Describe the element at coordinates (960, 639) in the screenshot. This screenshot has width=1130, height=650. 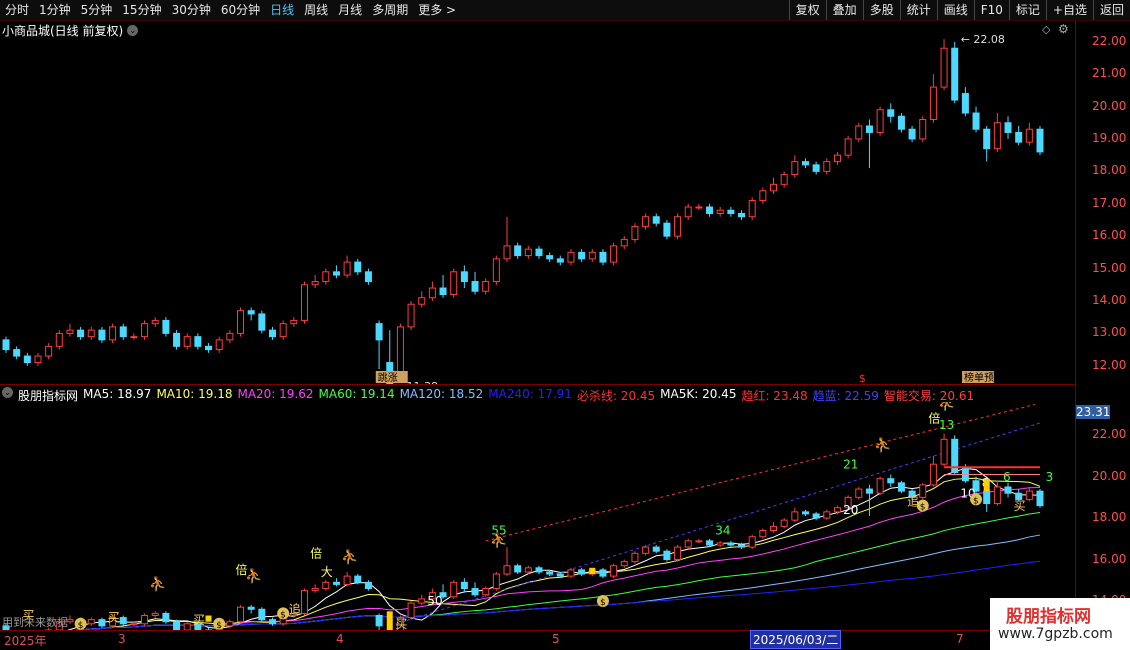
I see `date-tick-4: 7` at that location.